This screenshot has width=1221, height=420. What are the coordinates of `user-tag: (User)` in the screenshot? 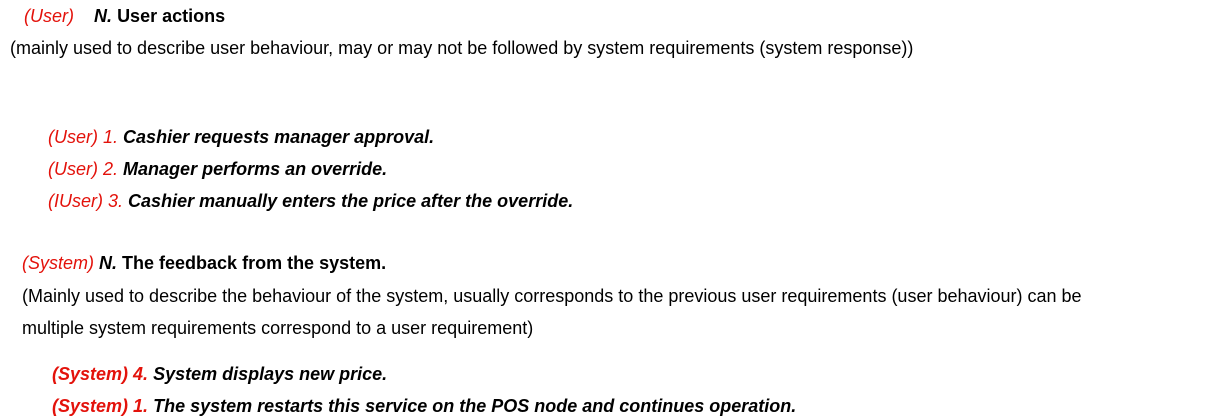 It's located at (49, 16).